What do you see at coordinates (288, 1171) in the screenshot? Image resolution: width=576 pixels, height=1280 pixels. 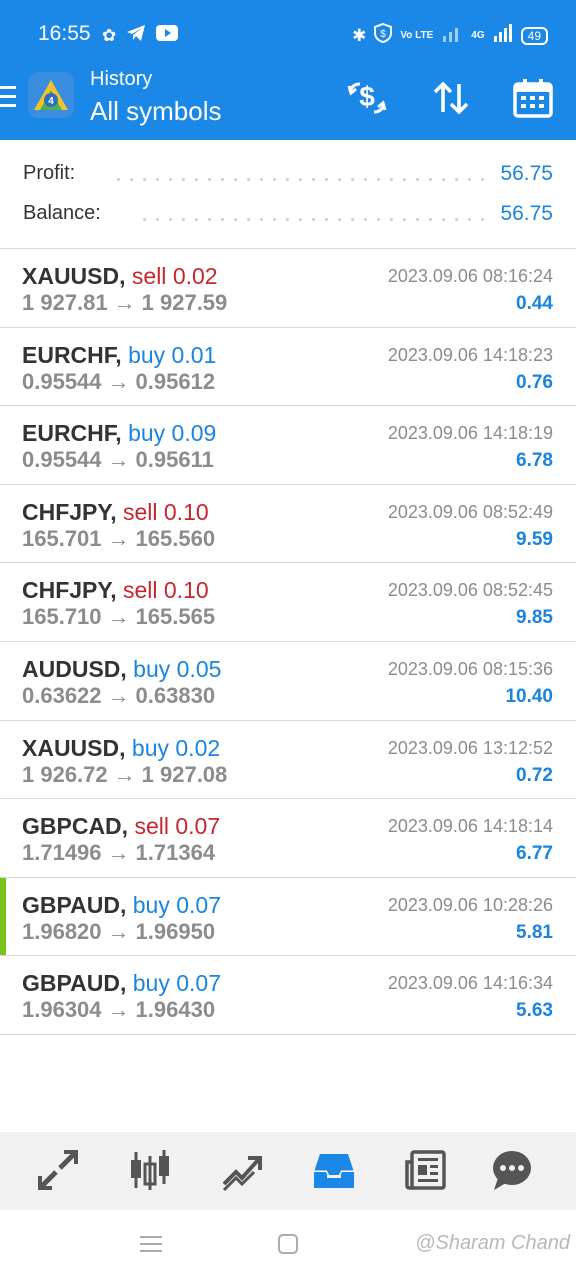 I see `bottom-nav` at bounding box center [288, 1171].